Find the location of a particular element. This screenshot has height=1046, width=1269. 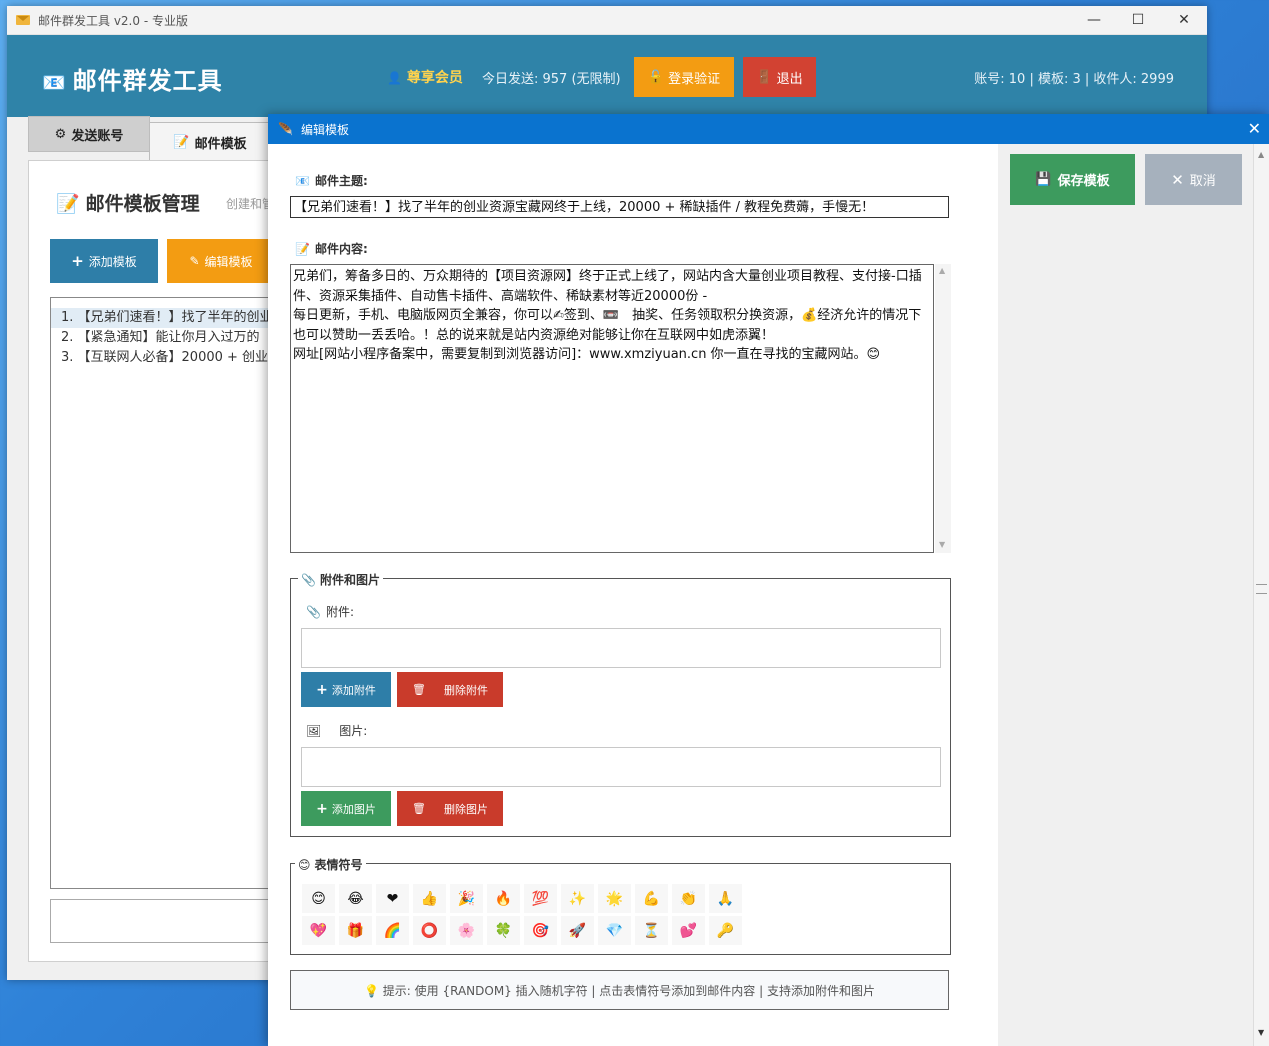

cancel-button: ✕ 取消 is located at coordinates (1193, 179).